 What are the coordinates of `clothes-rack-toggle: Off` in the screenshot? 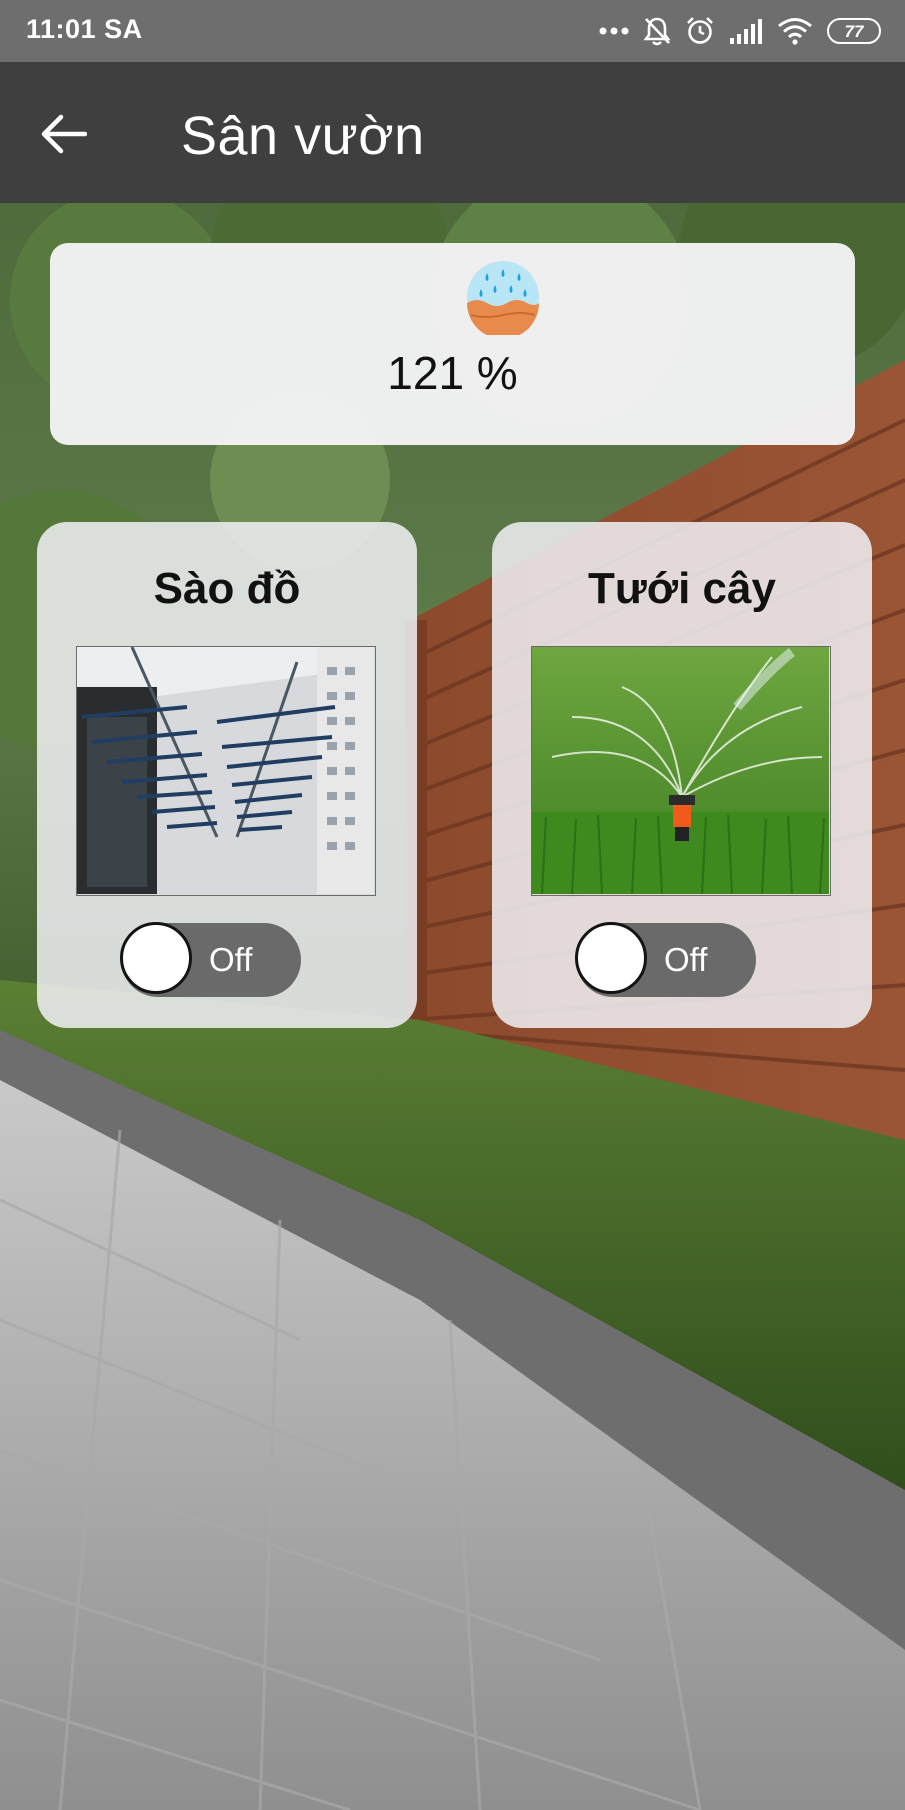 It's located at (210, 959).